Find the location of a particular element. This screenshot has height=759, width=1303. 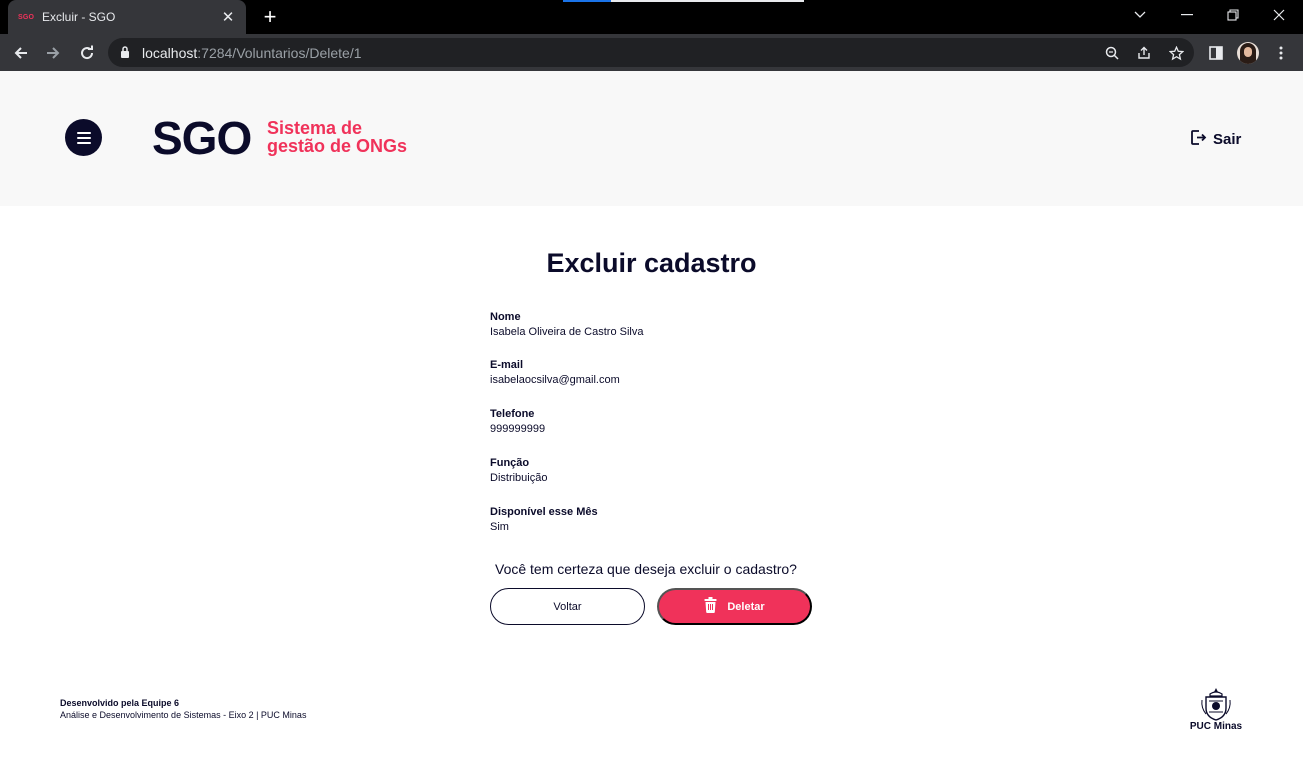

browser-toolbar: localhost:7284/Voluntarios/Delete/1 is located at coordinates (651, 52).